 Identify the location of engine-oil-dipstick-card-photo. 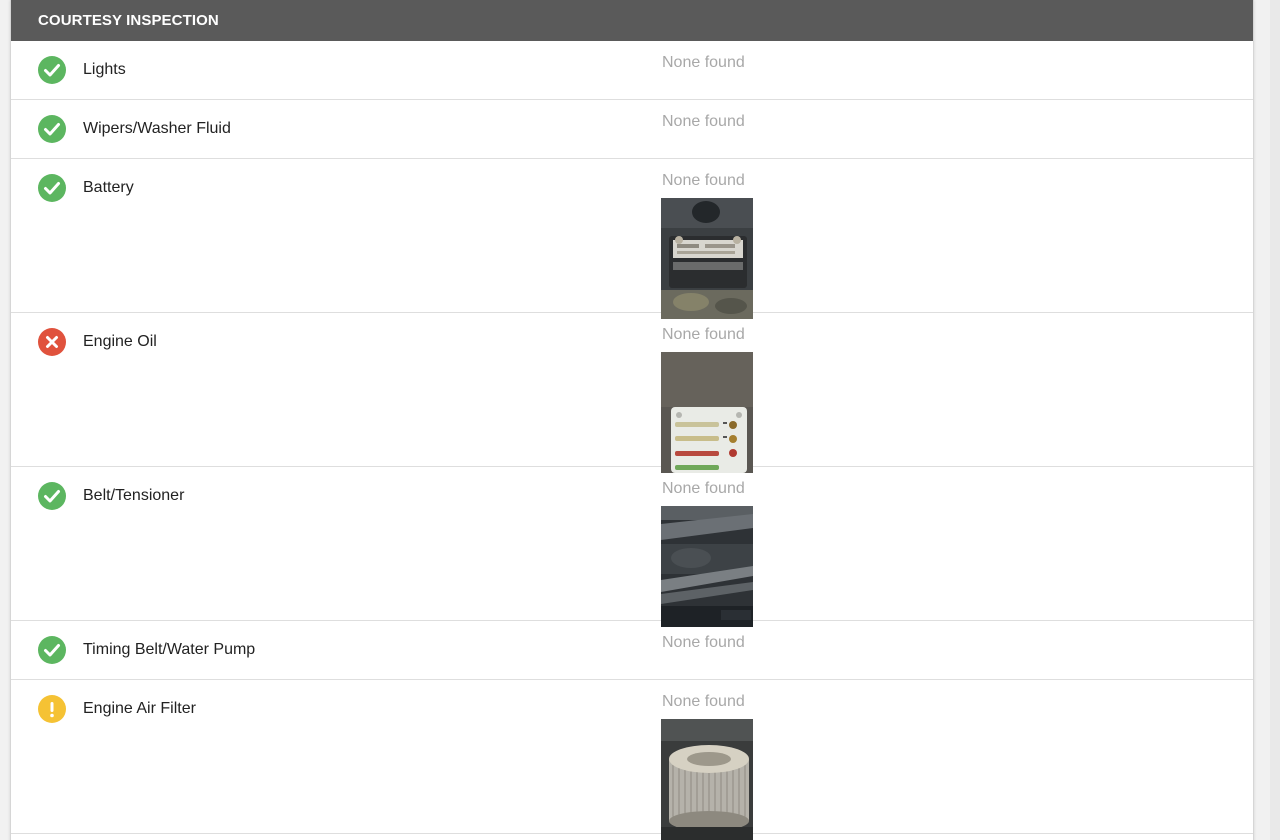
(707, 412).